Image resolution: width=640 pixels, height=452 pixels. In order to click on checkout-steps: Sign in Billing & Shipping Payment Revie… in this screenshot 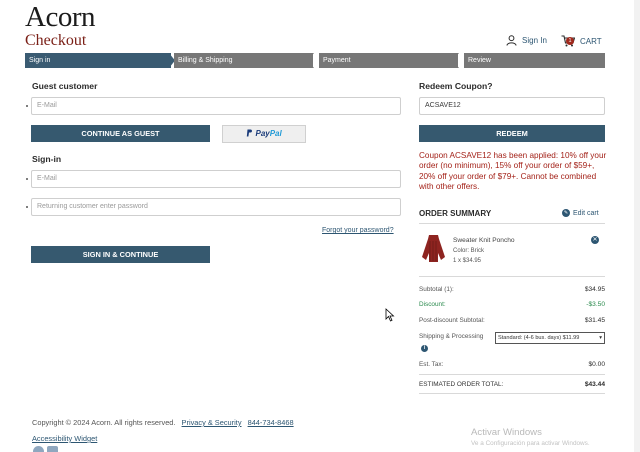, I will do `click(315, 60)`.